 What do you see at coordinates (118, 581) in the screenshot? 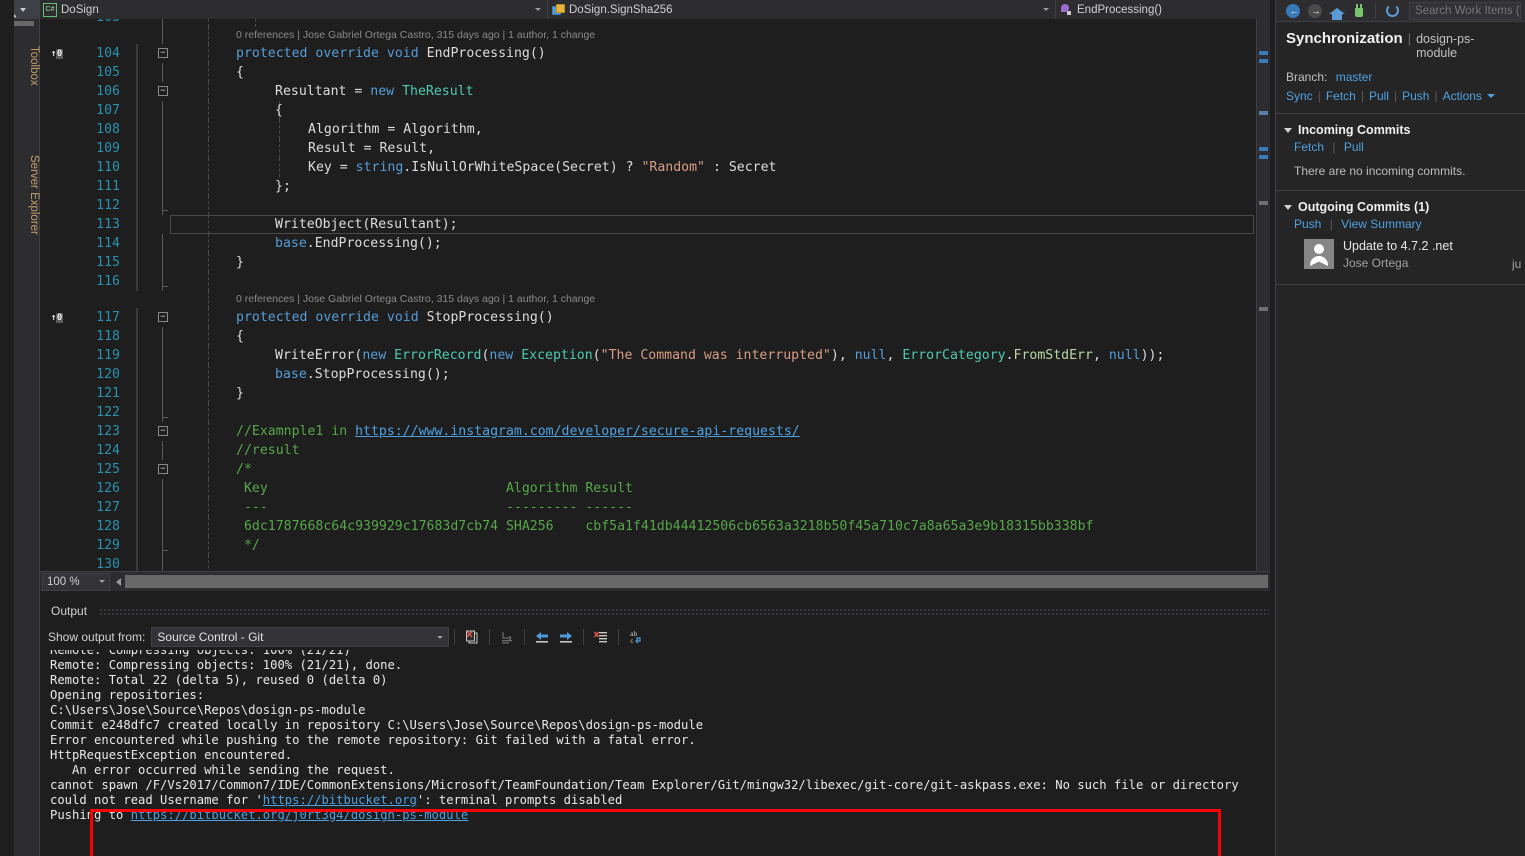
I see `scroll-left-arrow-icon` at bounding box center [118, 581].